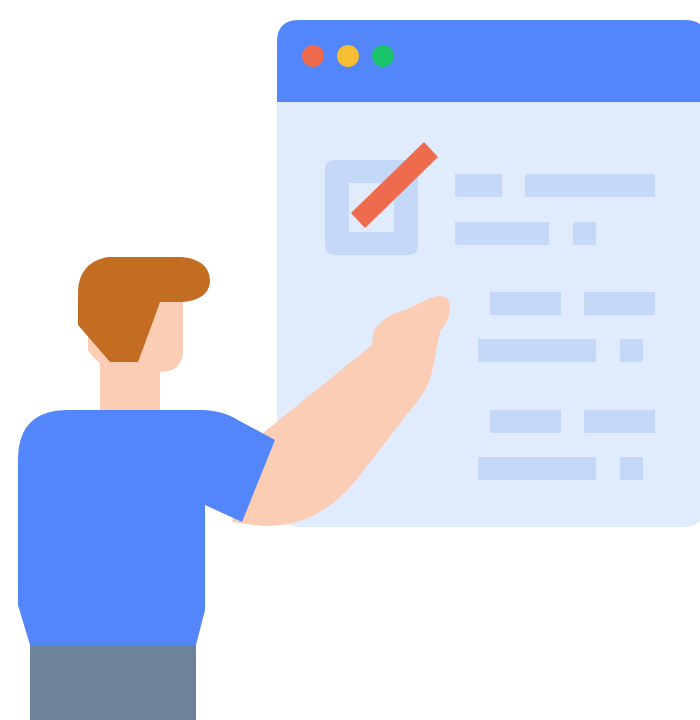 This screenshot has width=700, height=720. Describe the element at coordinates (348, 56) in the screenshot. I see `minimize-dot-icon` at that location.